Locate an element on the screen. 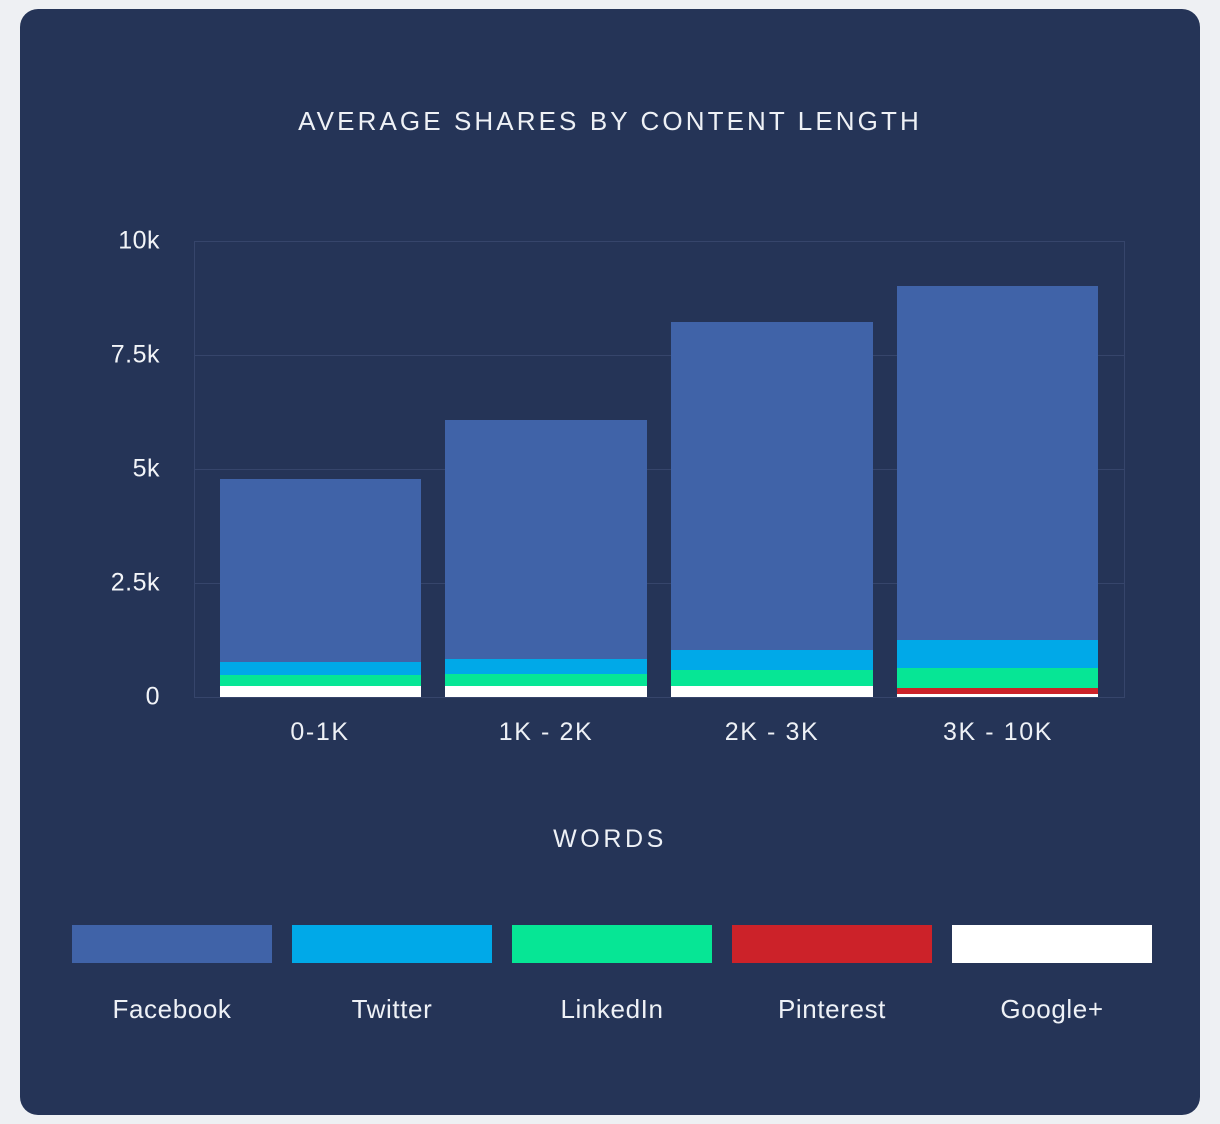 The width and height of the screenshot is (1220, 1124). bar-1k-2k is located at coordinates (546, 558).